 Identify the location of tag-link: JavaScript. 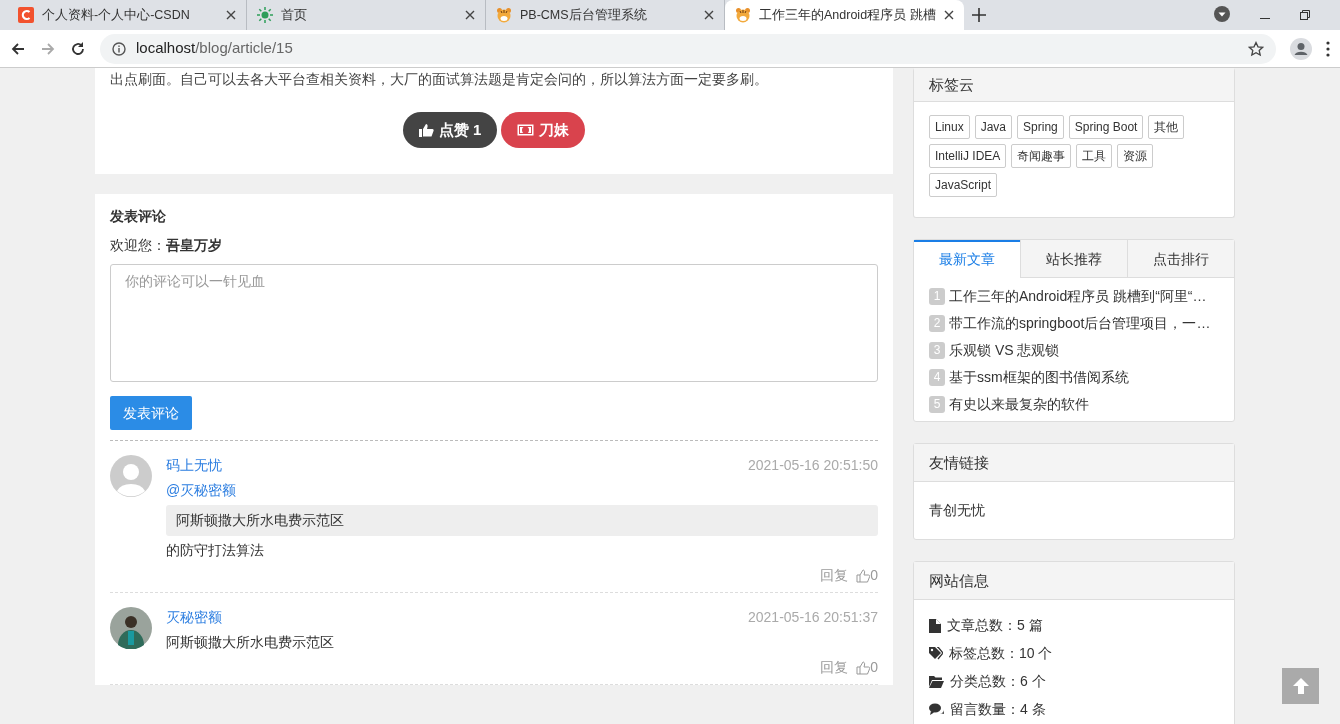
(963, 185).